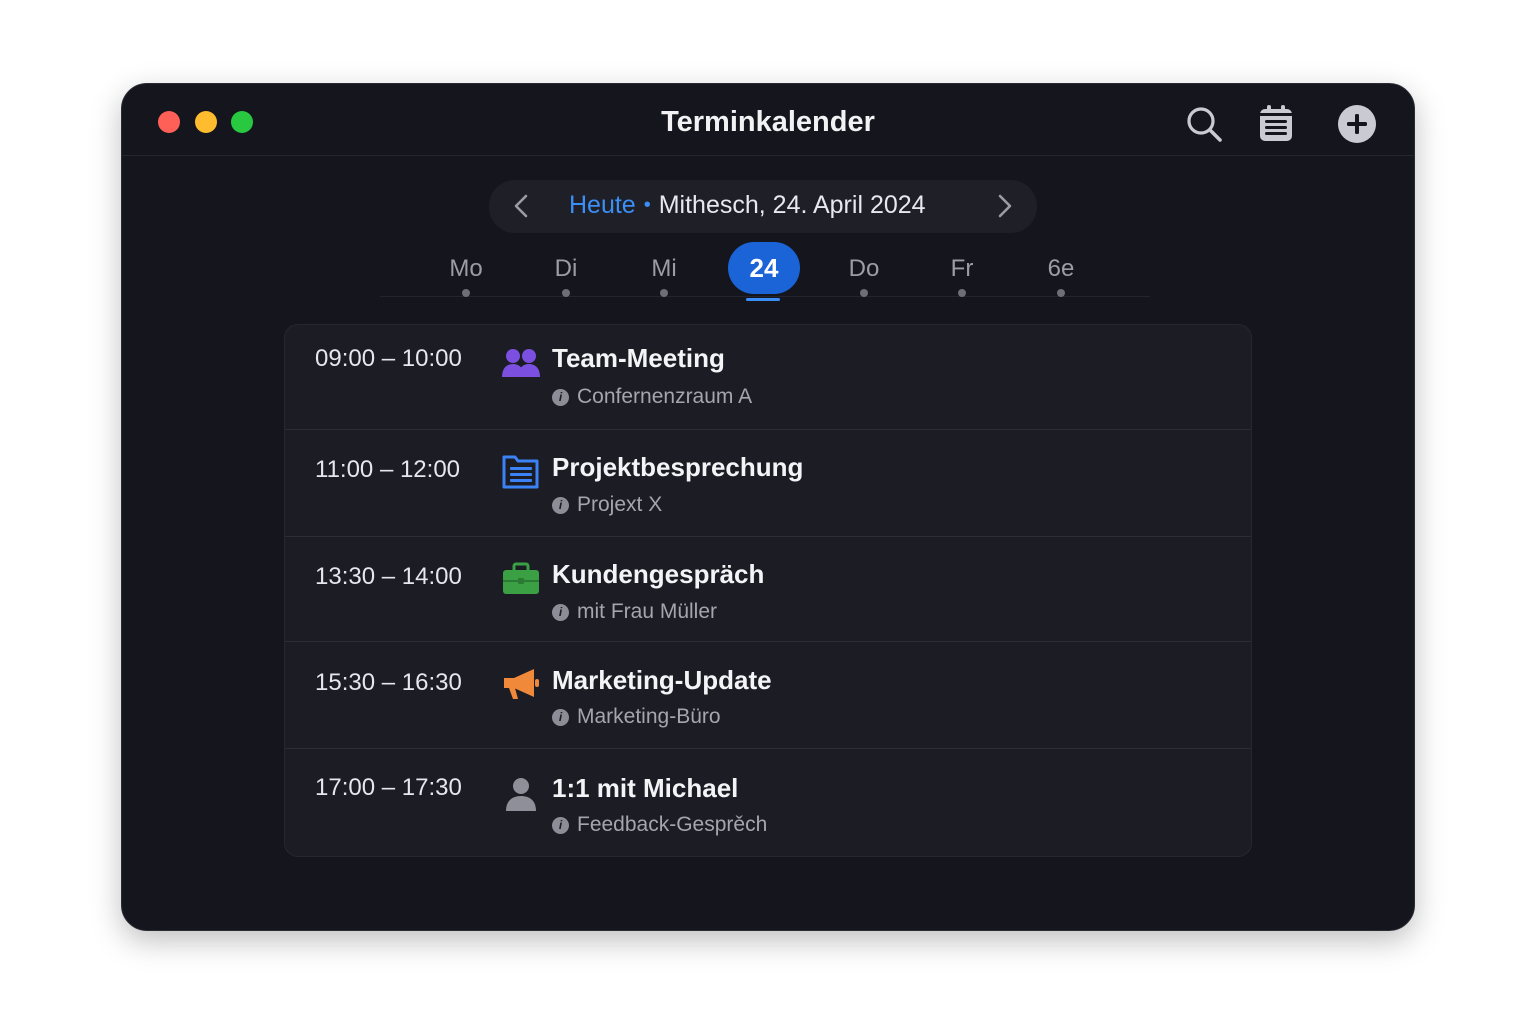  I want to click on event-location: mit Frau Müller, so click(647, 611).